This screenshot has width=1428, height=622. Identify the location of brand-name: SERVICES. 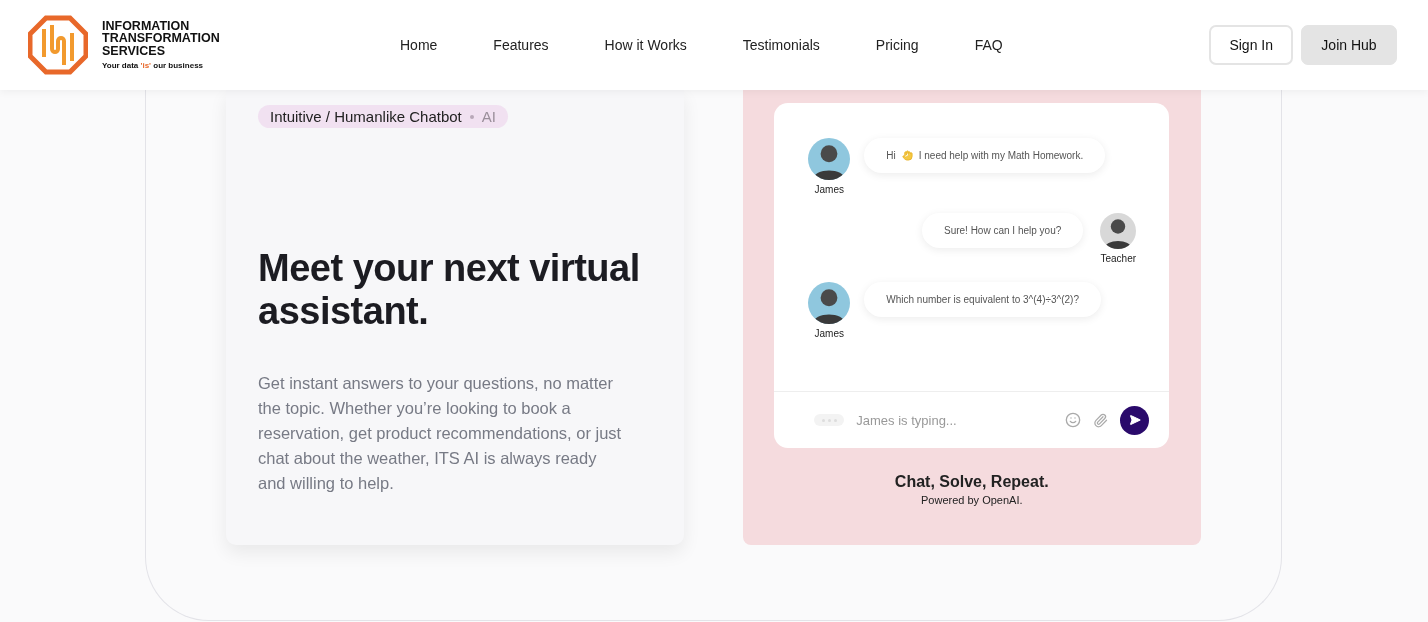
(134, 51).